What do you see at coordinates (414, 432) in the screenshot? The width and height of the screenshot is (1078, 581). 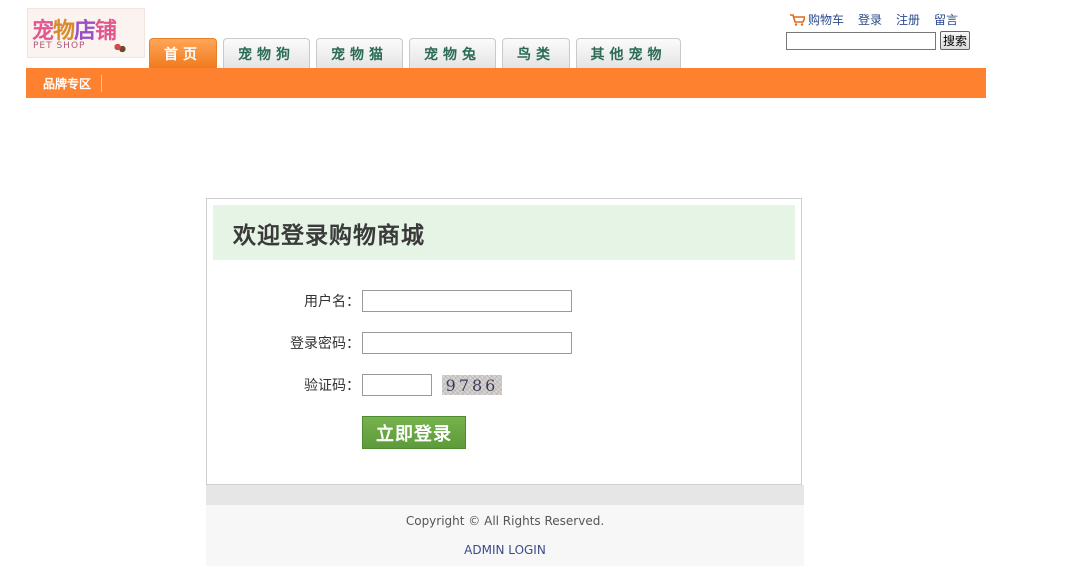 I see `login-submit-button: 立即登录` at bounding box center [414, 432].